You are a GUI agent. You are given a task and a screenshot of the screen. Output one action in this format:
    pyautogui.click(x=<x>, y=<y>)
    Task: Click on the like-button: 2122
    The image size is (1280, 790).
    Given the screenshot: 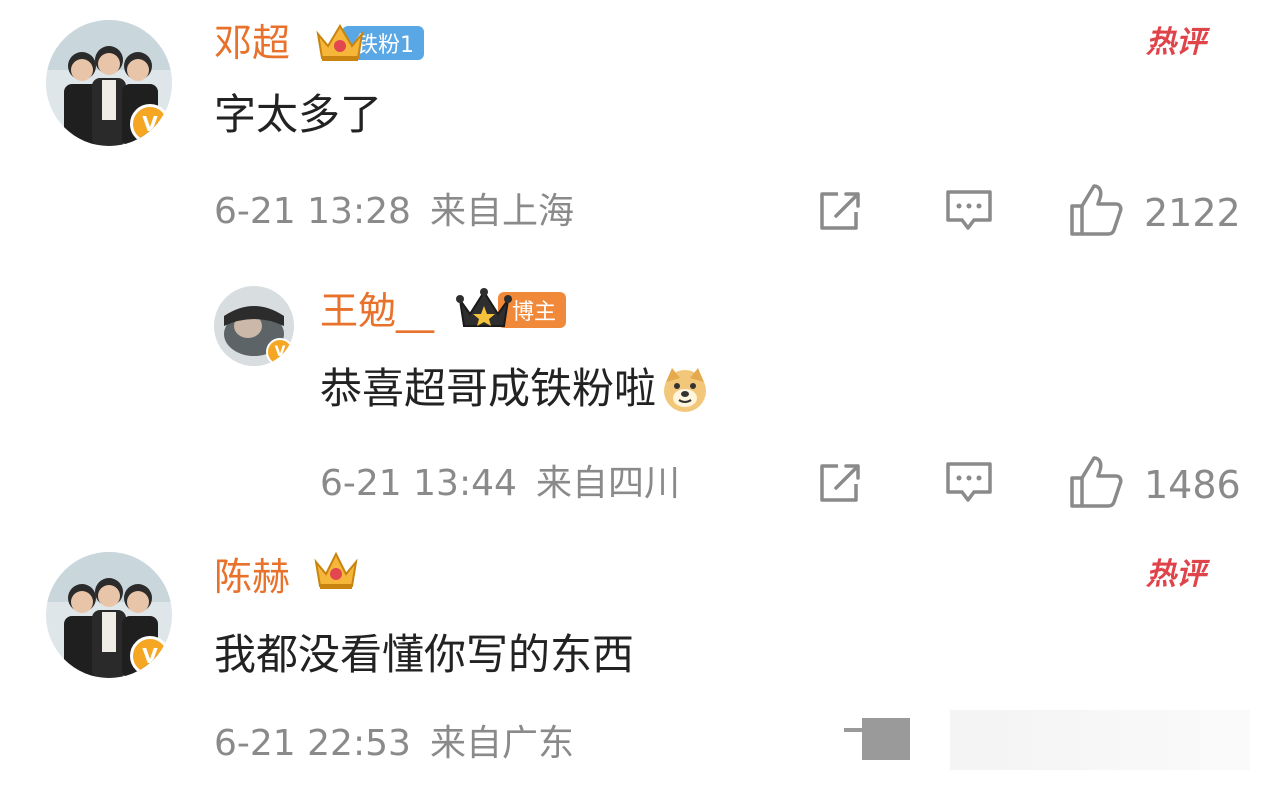 What is the action you would take?
    pyautogui.click(x=1154, y=210)
    